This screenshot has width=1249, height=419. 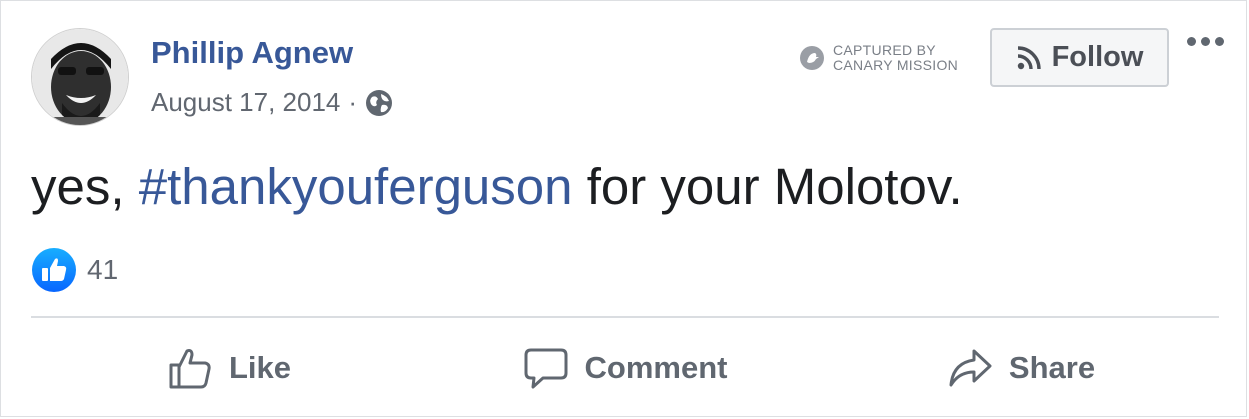 I want to click on share-button: Share, so click(x=1021, y=368).